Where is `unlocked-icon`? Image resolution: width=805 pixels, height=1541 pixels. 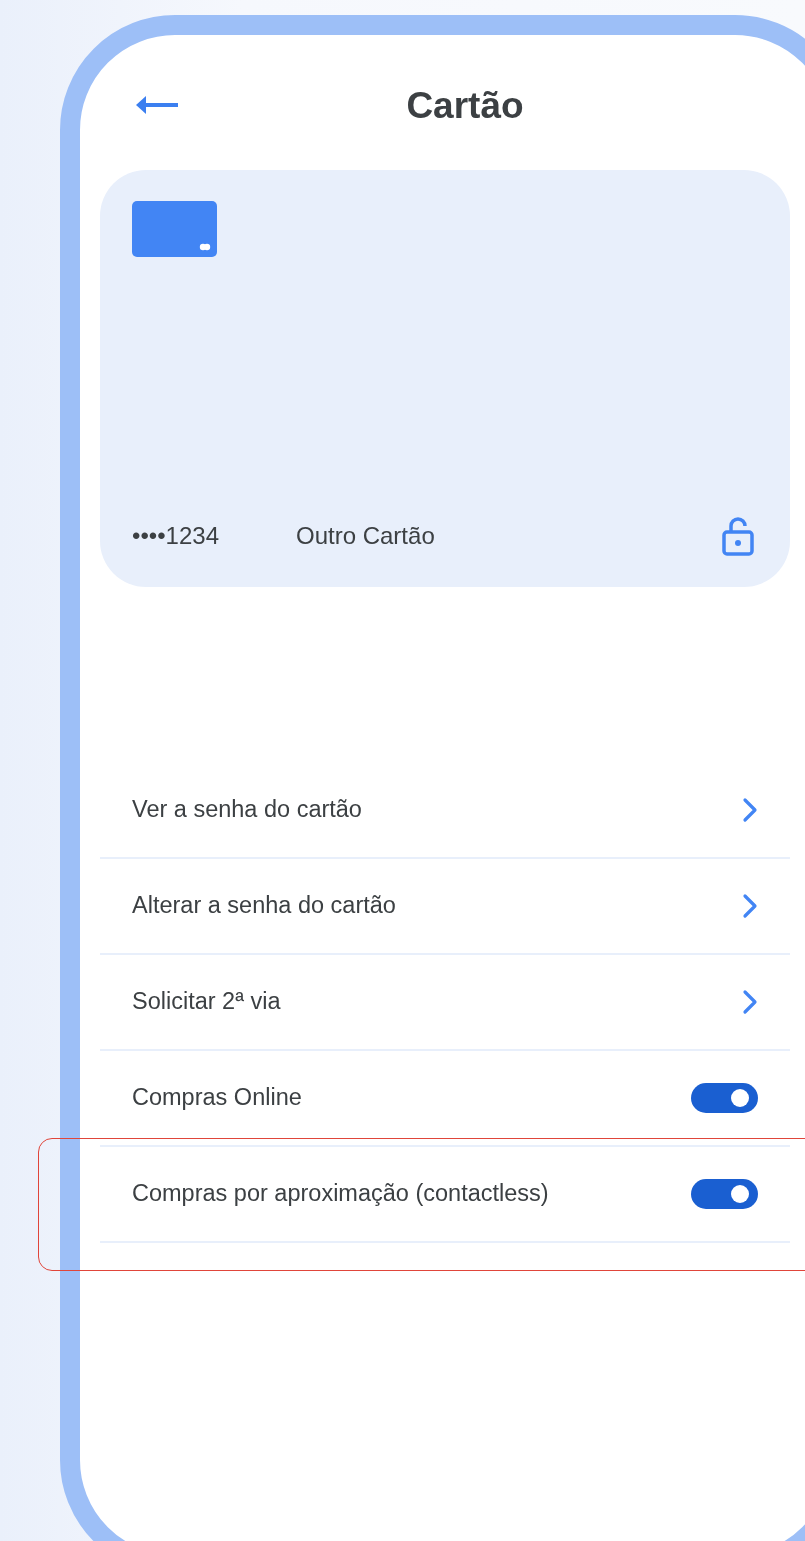 unlocked-icon is located at coordinates (738, 536).